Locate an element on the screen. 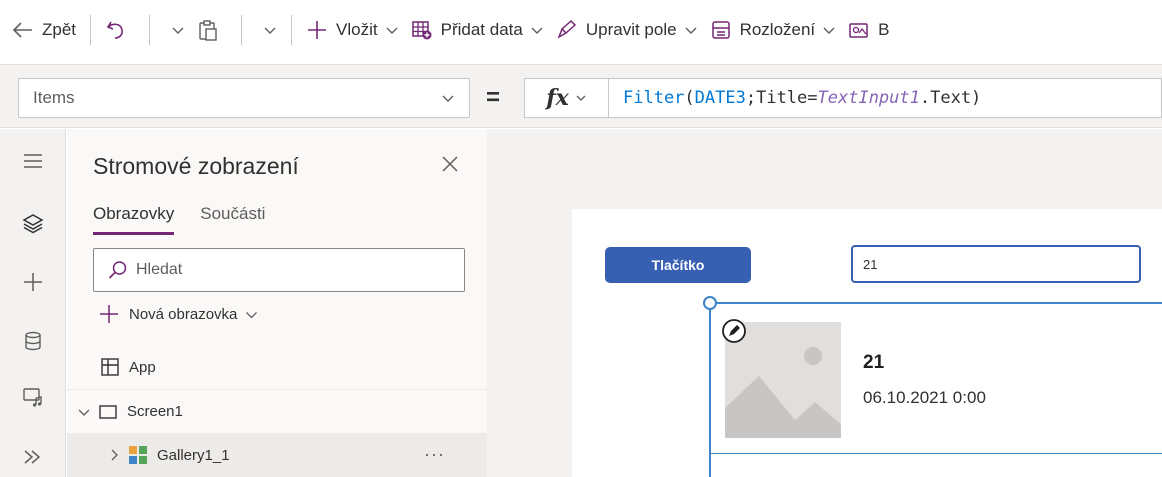 Image resolution: width=1162 pixels, height=477 pixels. search-placeholder: Hledat is located at coordinates (159, 269).